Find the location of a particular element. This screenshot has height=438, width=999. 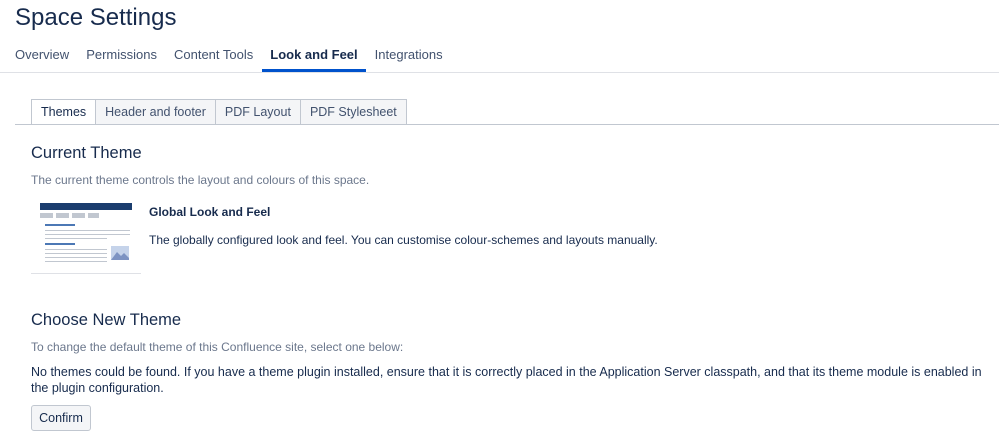

page-title: Space Settings is located at coordinates (96, 17).